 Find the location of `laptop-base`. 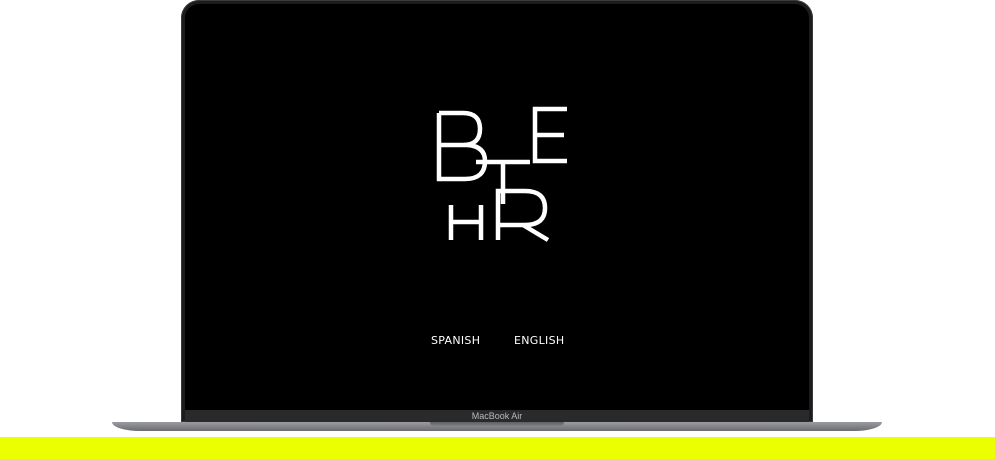

laptop-base is located at coordinates (497, 426).